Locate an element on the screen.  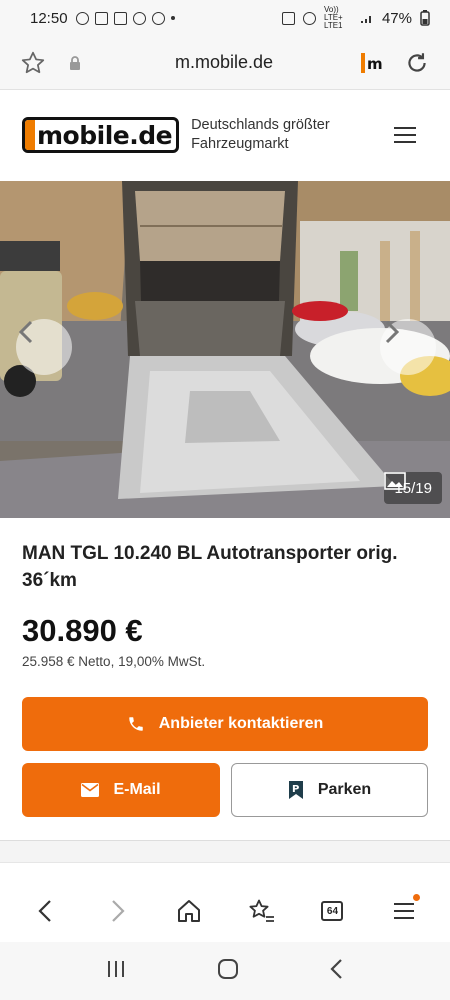
menu-notification-dot is located at coordinates (417, 897).